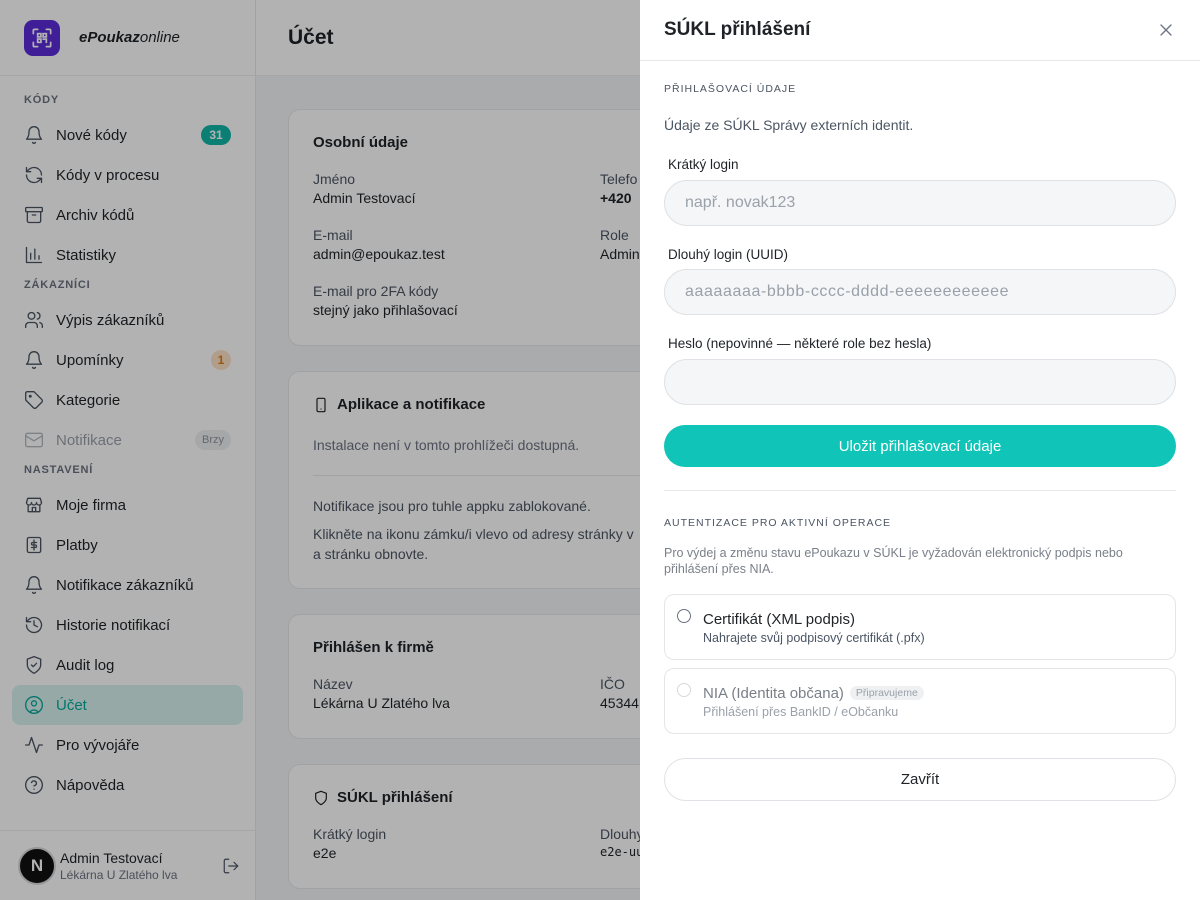 Image resolution: width=1200 pixels, height=900 pixels. What do you see at coordinates (920, 490) in the screenshot?
I see `divider` at bounding box center [920, 490].